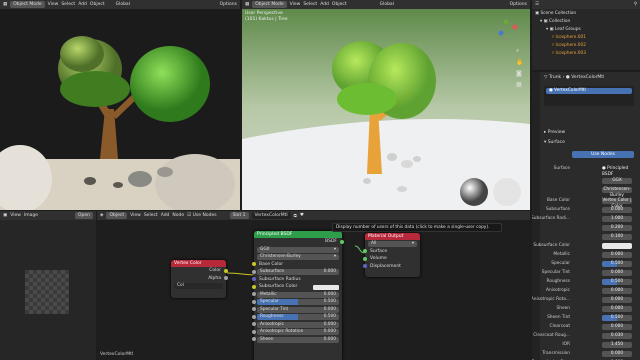 The height and width of the screenshot is (360, 640). Describe the element at coordinates (586, 53) in the screenshot. I see `outliner-item: ▿ Icosphere.003` at that location.